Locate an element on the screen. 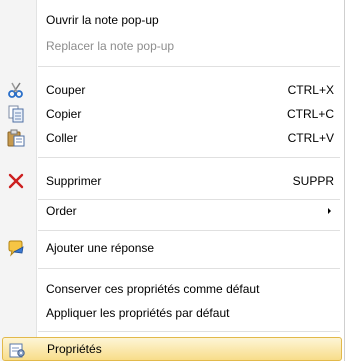 The image size is (345, 361). add-reply-label: Ajouter une réponse is located at coordinates (100, 248).